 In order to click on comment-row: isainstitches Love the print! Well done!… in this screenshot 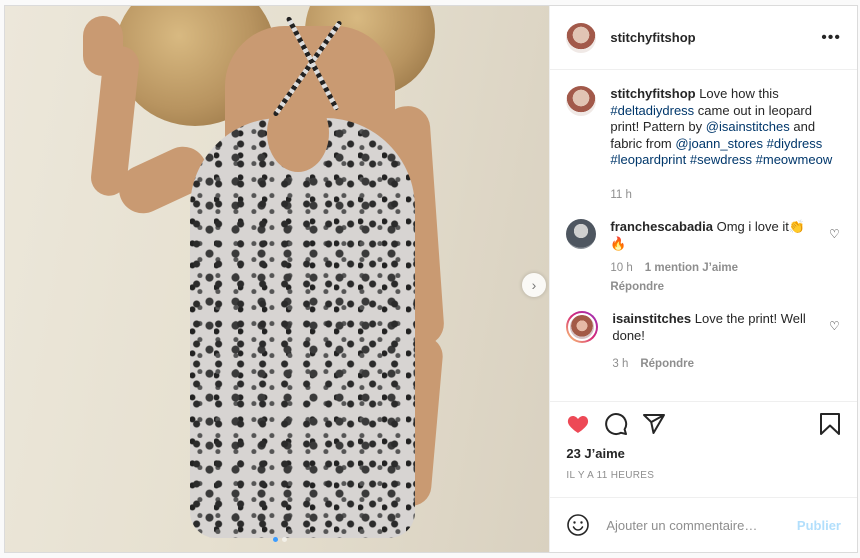, I will do `click(703, 342)`.